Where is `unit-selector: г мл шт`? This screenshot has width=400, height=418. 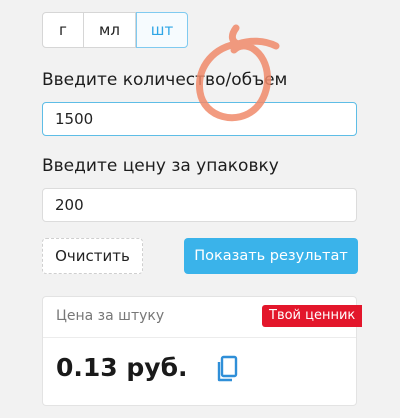
unit-selector: г мл шт is located at coordinates (115, 30).